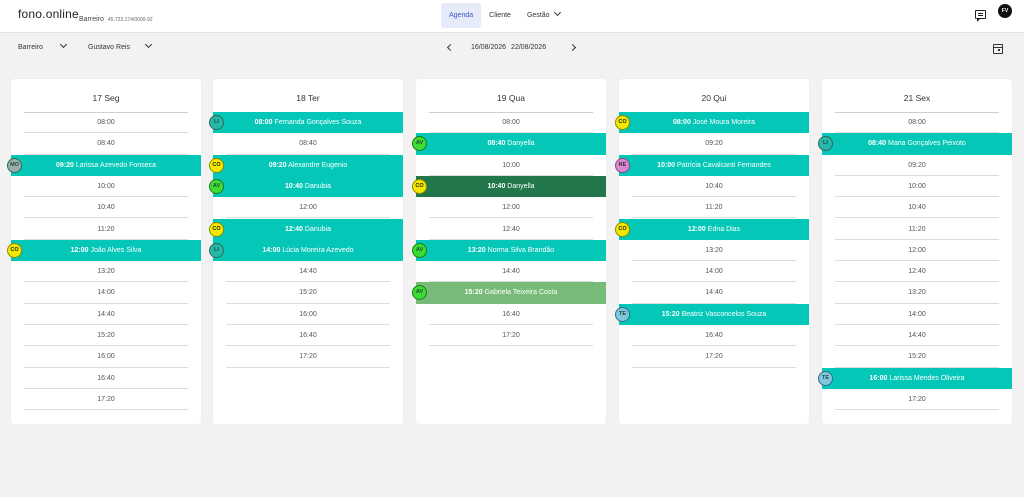 The image size is (1024, 497). Describe the element at coordinates (277, 165) in the screenshot. I see `appointment-time: 09:20` at that location.